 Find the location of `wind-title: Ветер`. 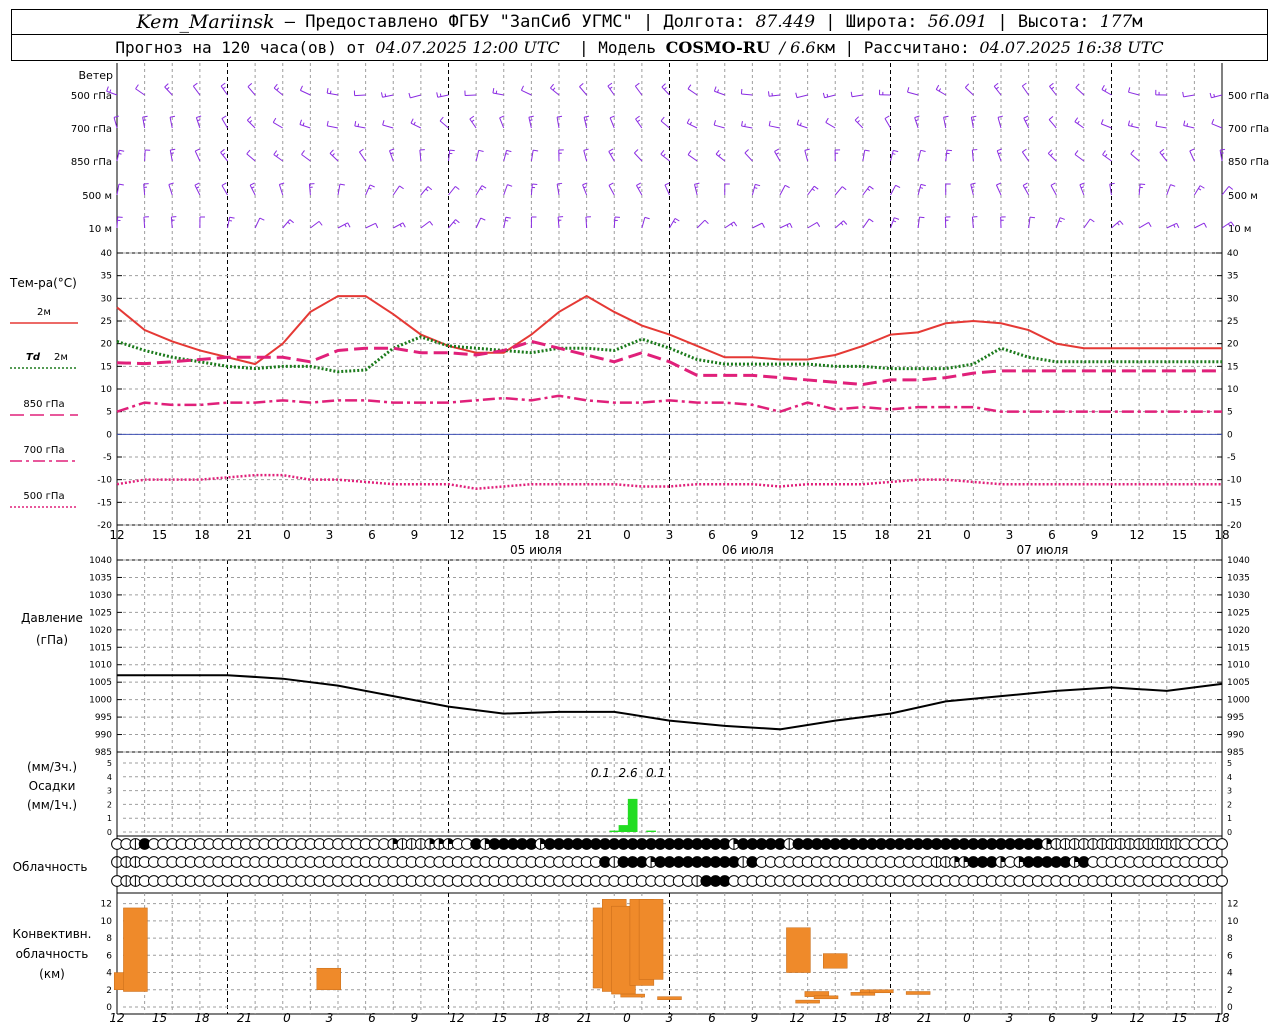

wind-title: Ветер is located at coordinates (96, 75).